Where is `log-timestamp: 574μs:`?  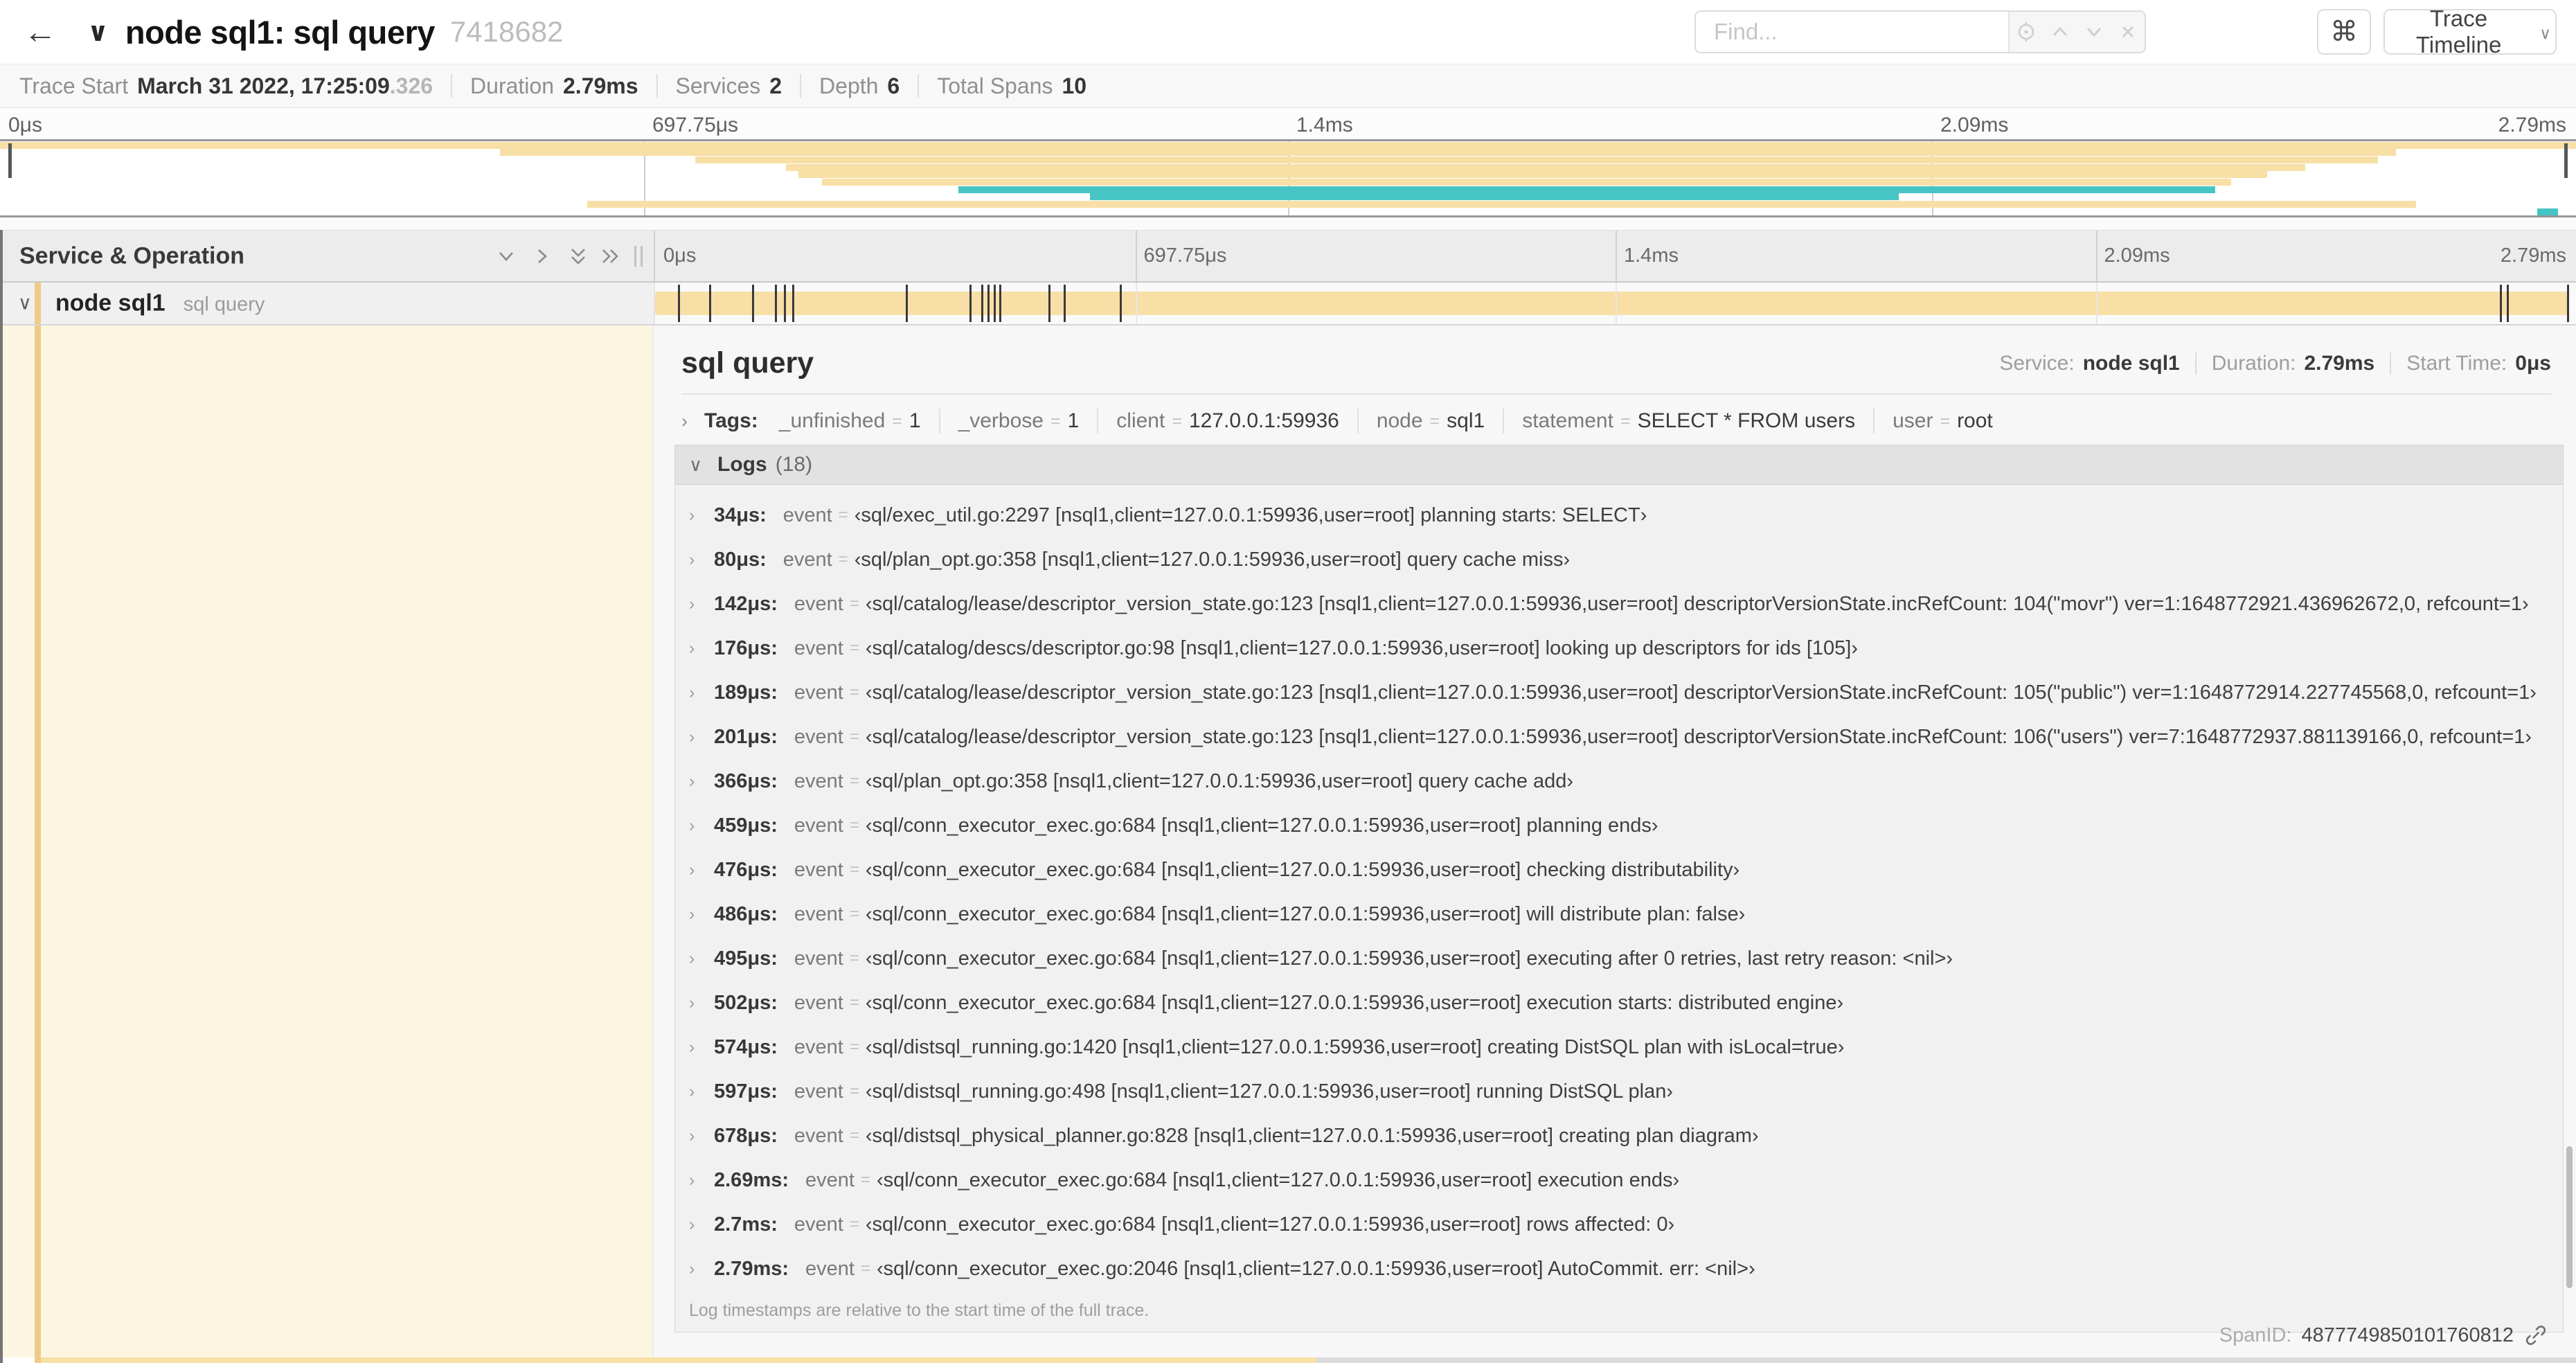 log-timestamp: 574μs: is located at coordinates (746, 1046).